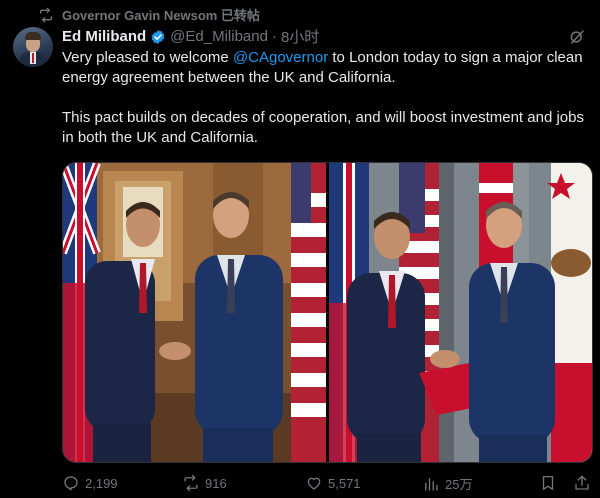  Describe the element at coordinates (280, 57) in the screenshot. I see `mention-link: @CAgovernor` at that location.